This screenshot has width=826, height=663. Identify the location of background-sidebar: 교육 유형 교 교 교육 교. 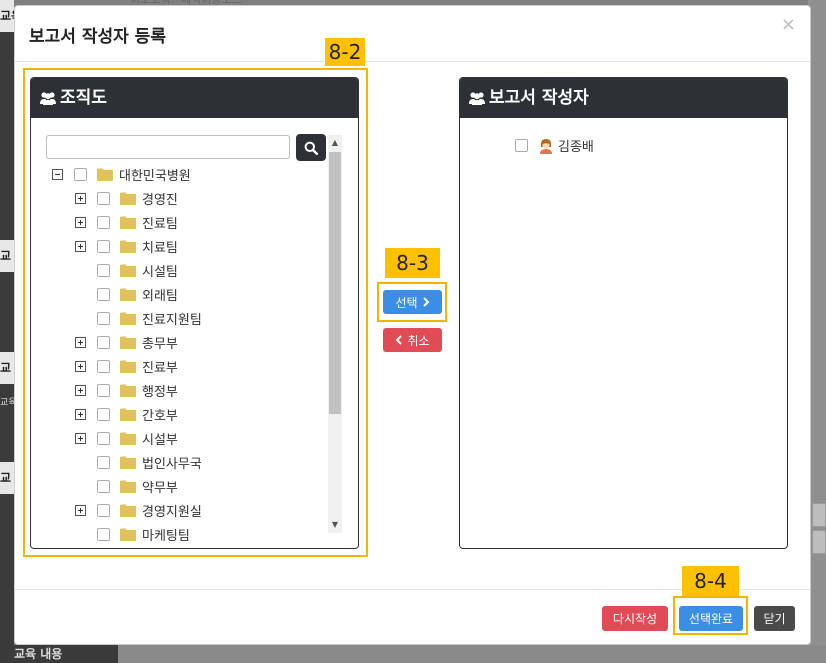
(7, 331).